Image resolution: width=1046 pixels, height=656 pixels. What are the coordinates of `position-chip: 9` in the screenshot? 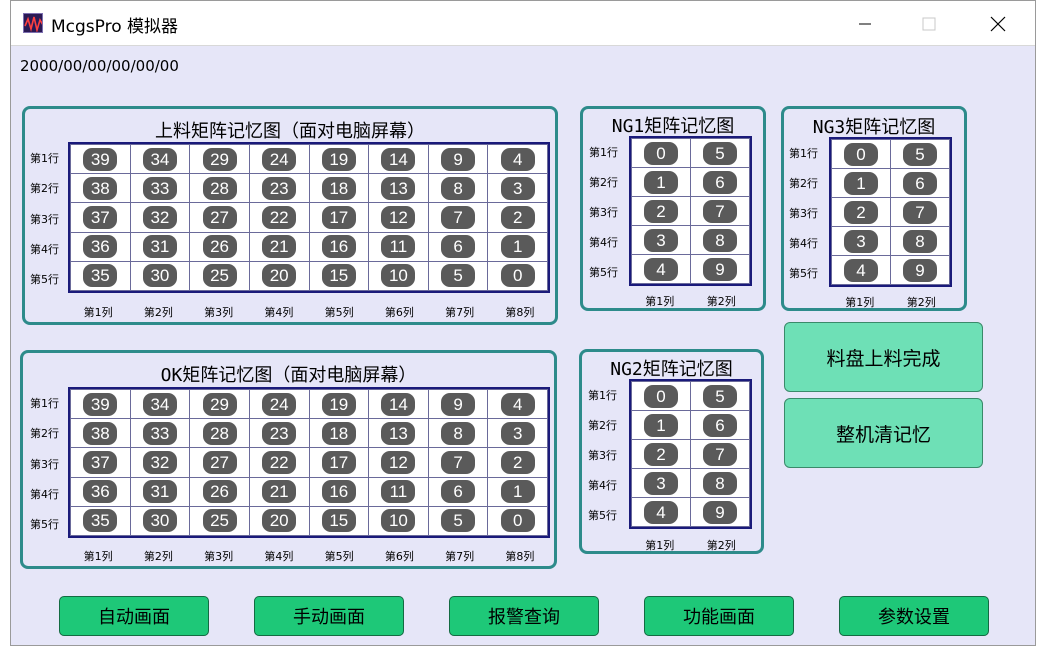 It's located at (458, 159).